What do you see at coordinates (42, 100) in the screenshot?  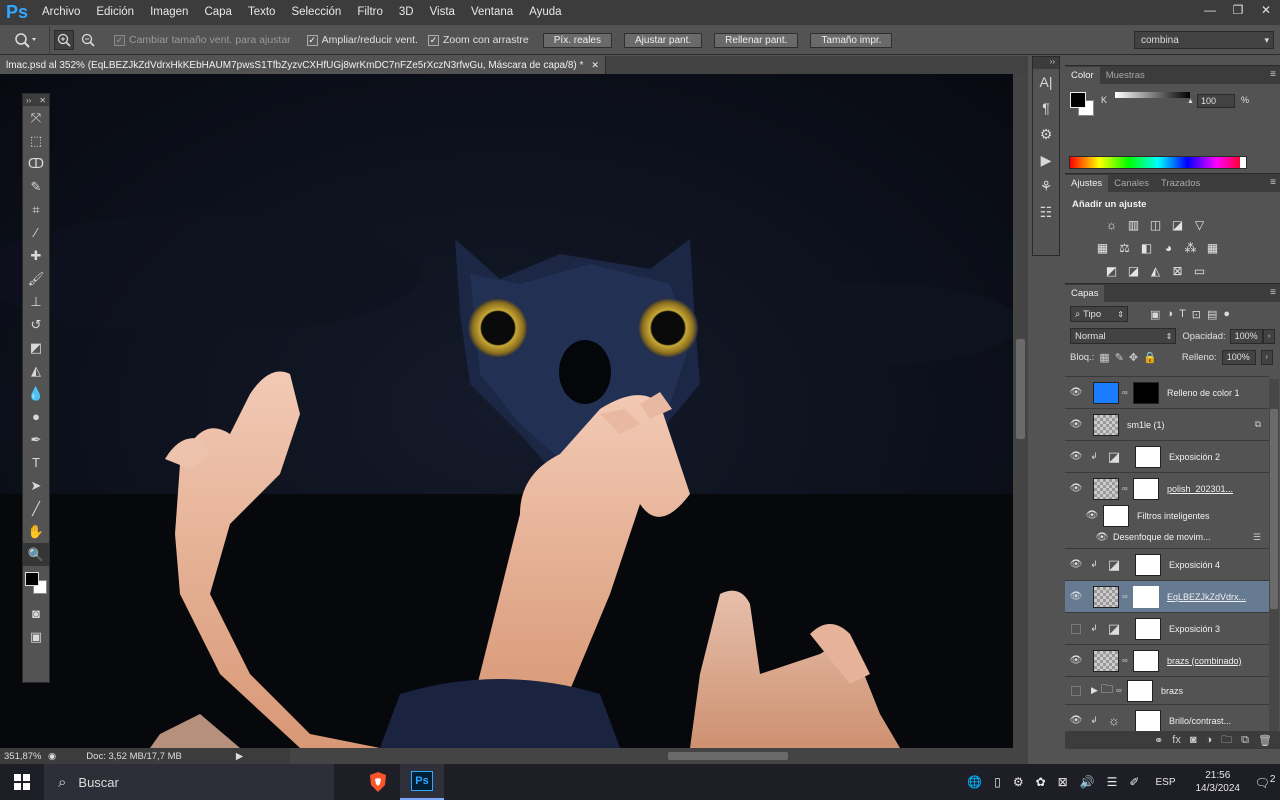 I see `close-icon: ✕` at bounding box center [42, 100].